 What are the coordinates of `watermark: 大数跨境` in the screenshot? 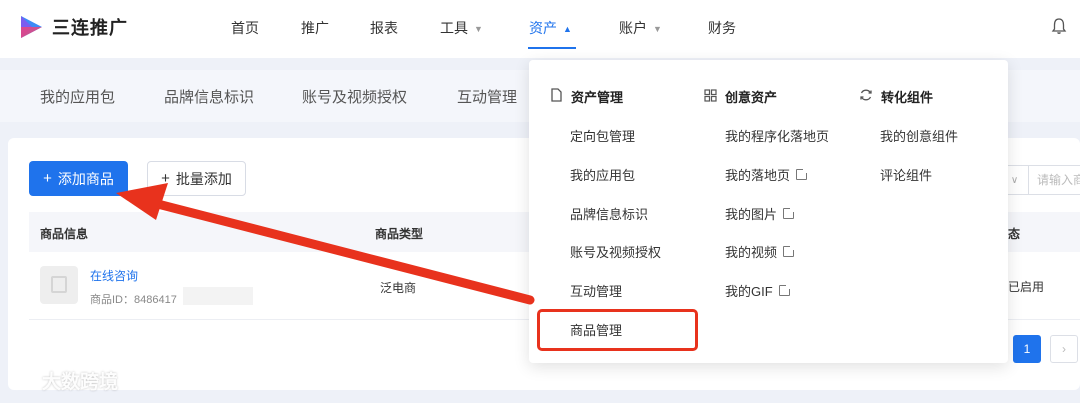 It's located at (63, 380).